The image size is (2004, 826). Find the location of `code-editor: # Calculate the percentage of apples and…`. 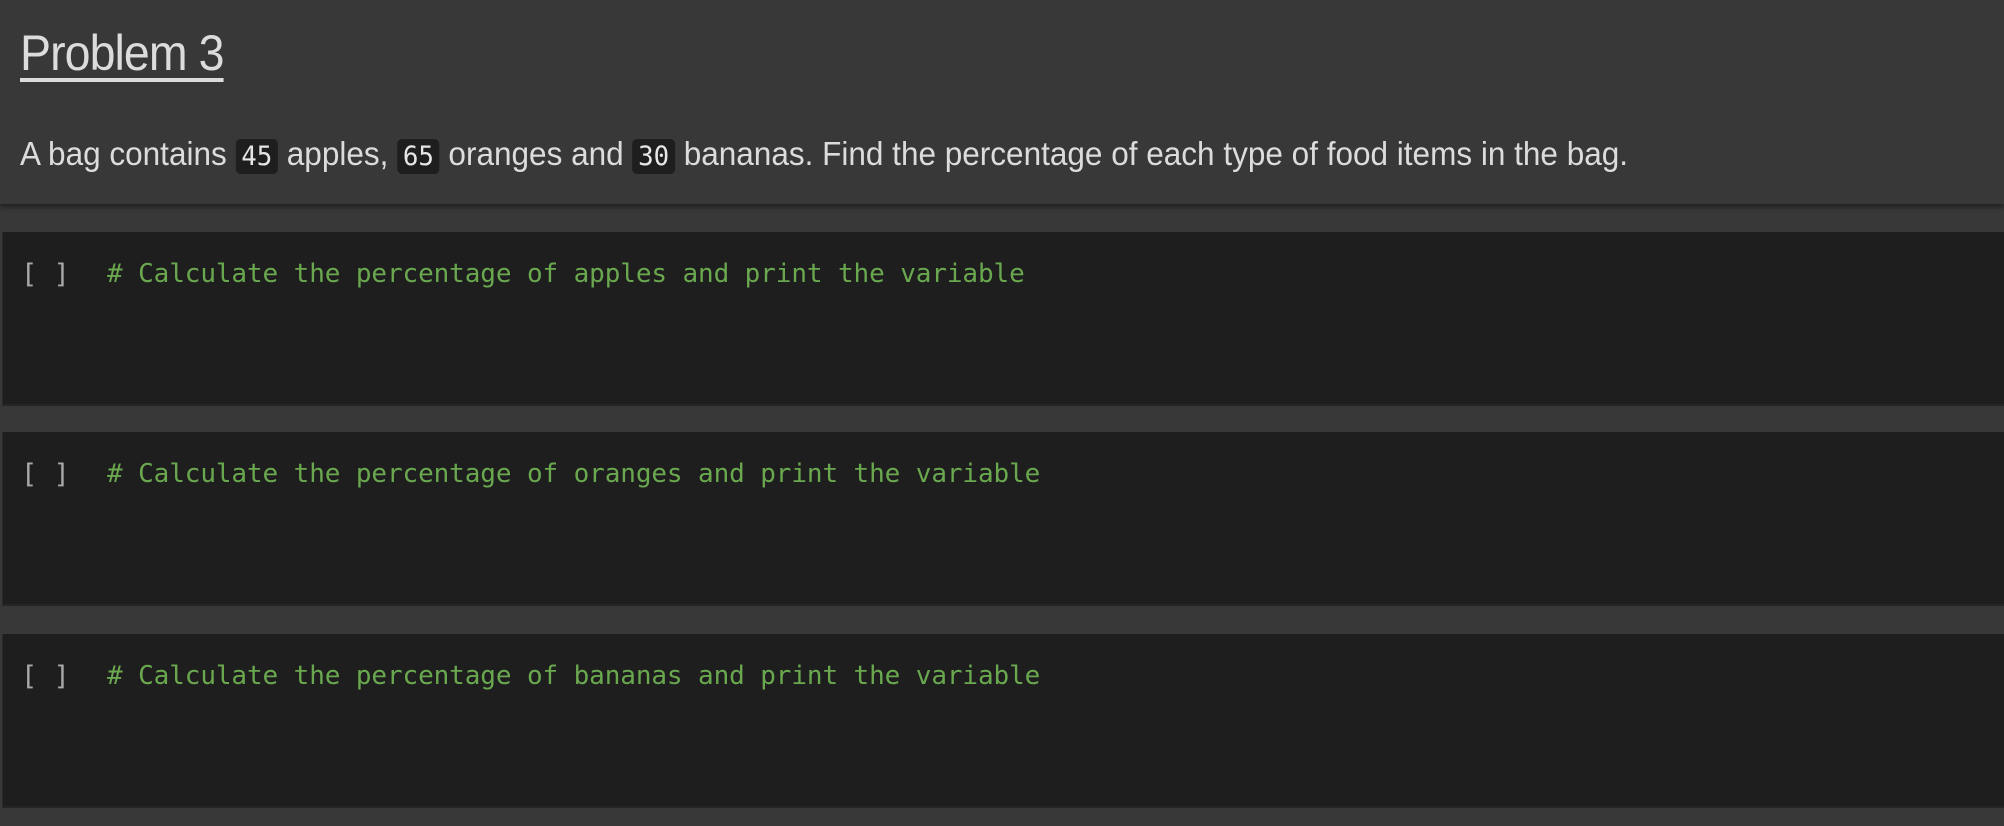

code-editor: # Calculate the percentage of apples and… is located at coordinates (566, 274).